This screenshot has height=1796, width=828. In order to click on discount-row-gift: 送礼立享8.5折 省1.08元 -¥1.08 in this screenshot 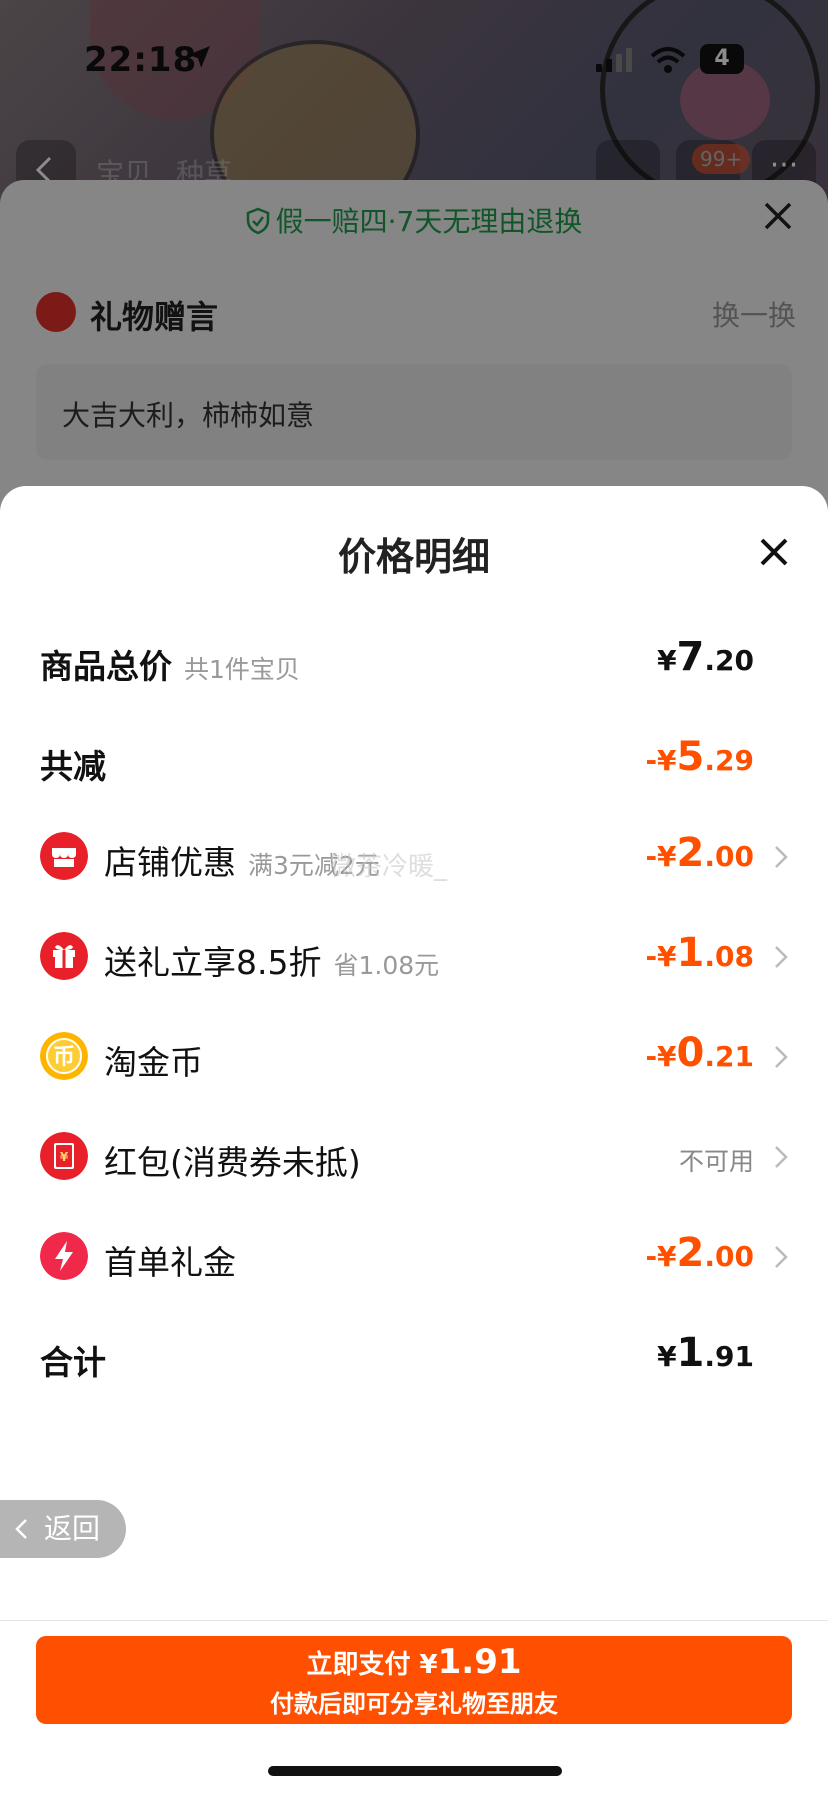, I will do `click(415, 956)`.